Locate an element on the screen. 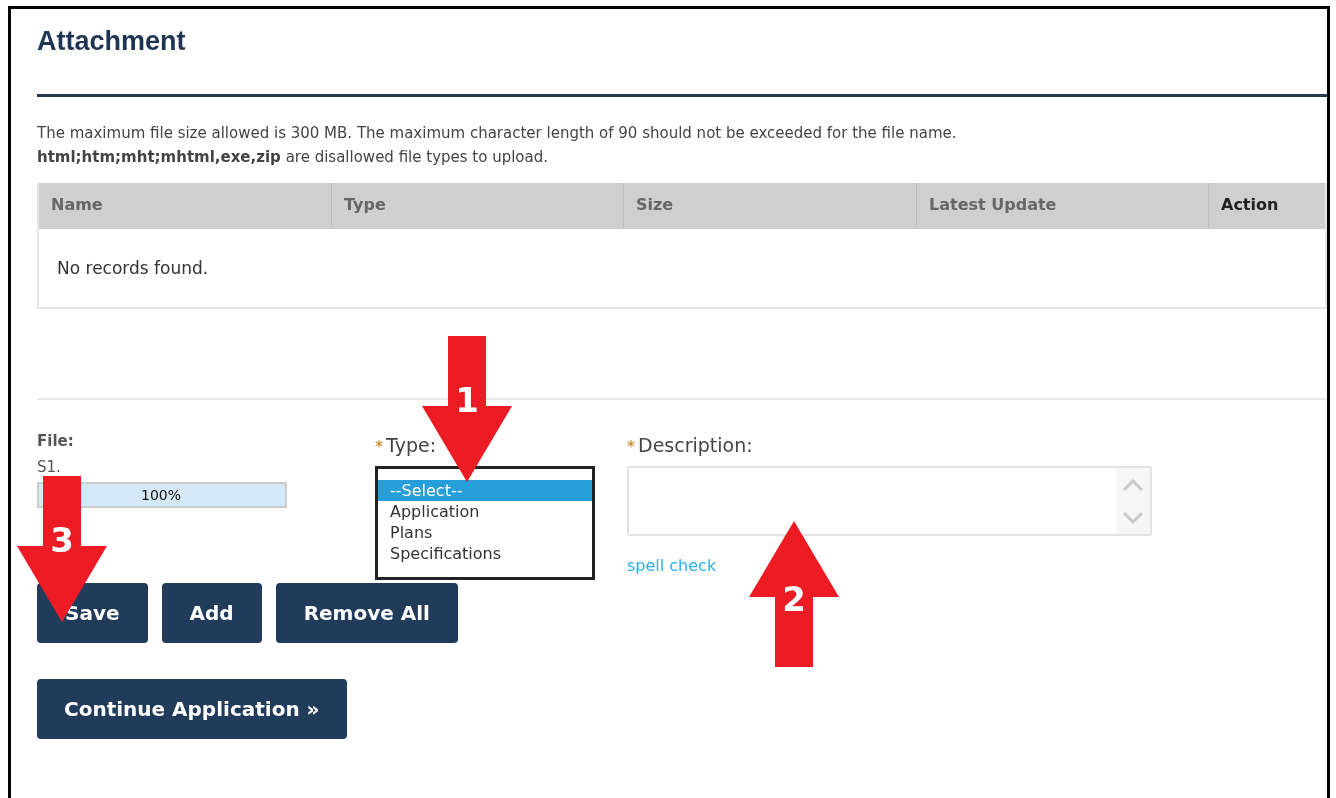 Image resolution: width=1336 pixels, height=798 pixels. description-label: Description: is located at coordinates (695, 445).